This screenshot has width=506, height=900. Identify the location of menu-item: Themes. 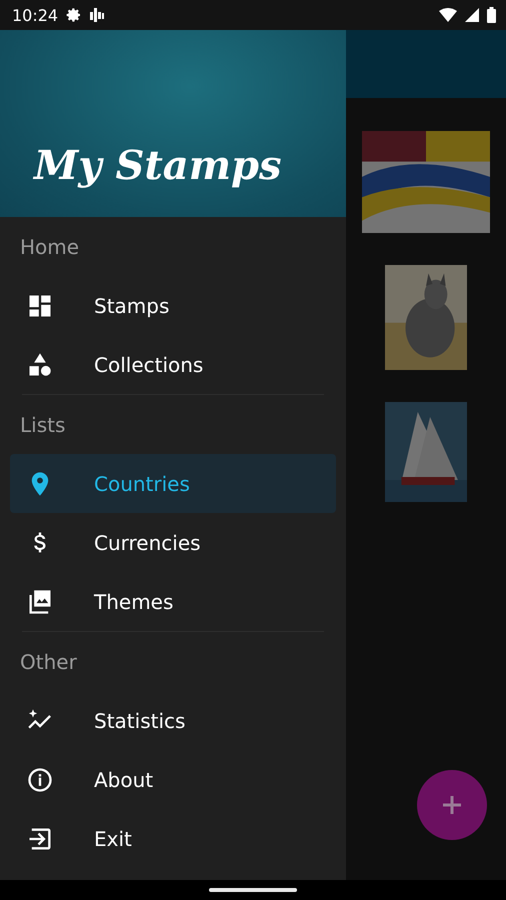
(173, 601).